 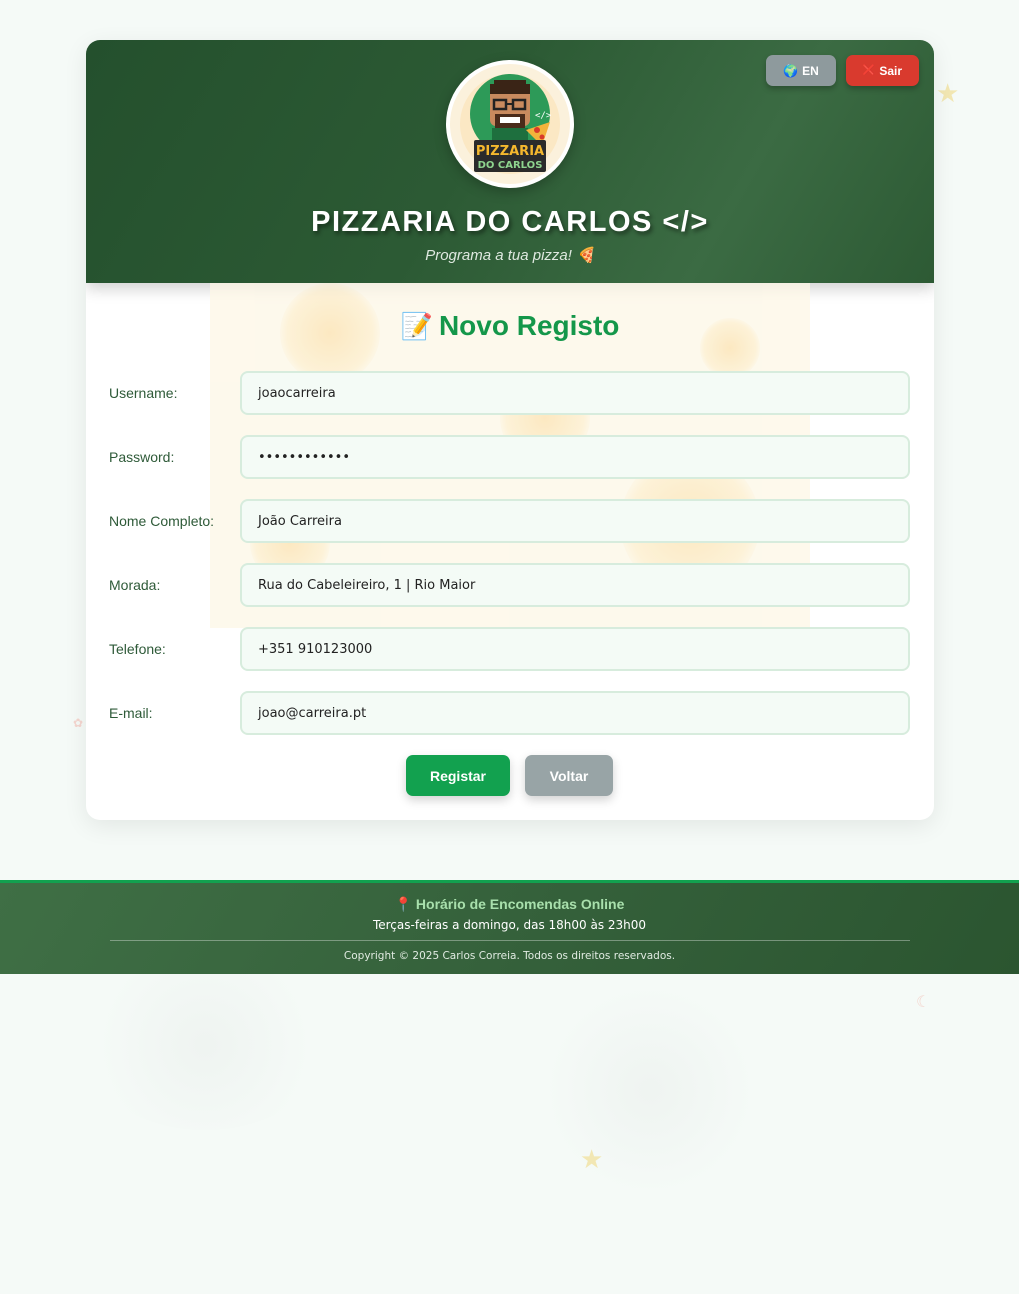 I want to click on site-title: PIZZARIA DO CARLOS </>, so click(x=510, y=222).